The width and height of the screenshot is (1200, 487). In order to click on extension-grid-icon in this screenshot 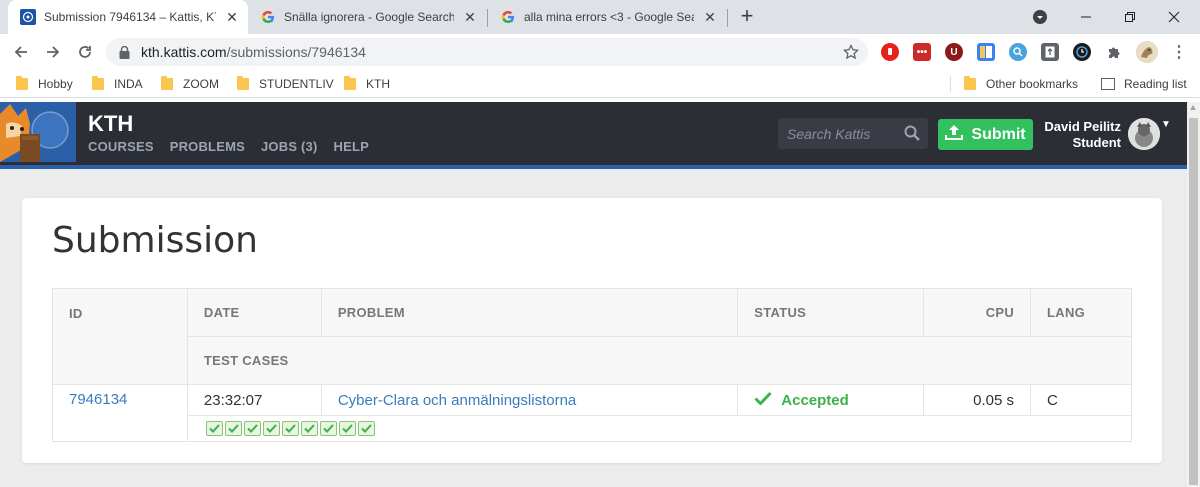, I will do `click(986, 52)`.